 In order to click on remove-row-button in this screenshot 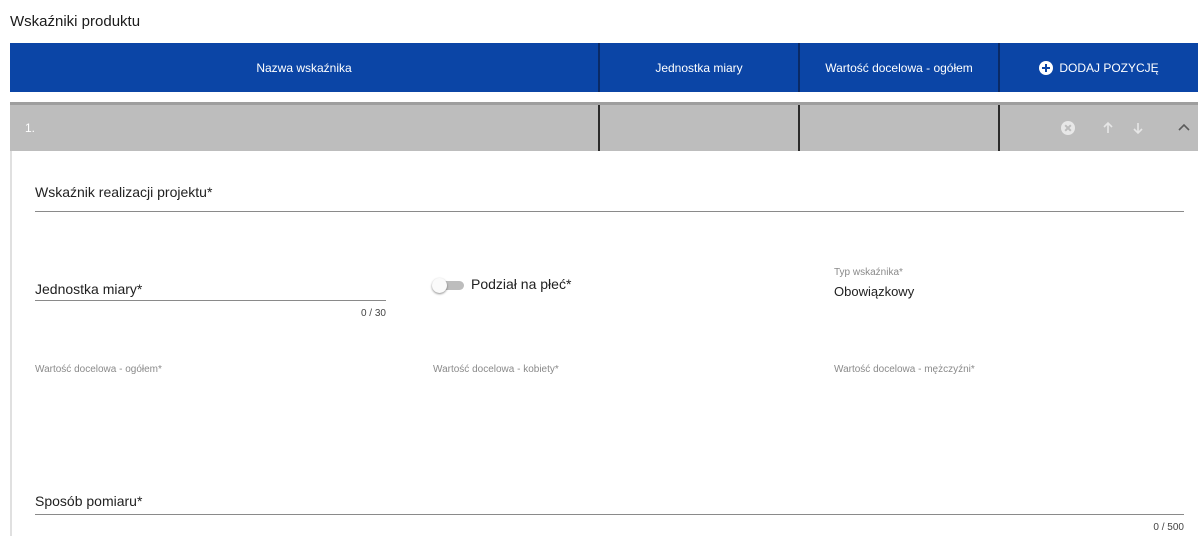, I will do `click(1068, 128)`.